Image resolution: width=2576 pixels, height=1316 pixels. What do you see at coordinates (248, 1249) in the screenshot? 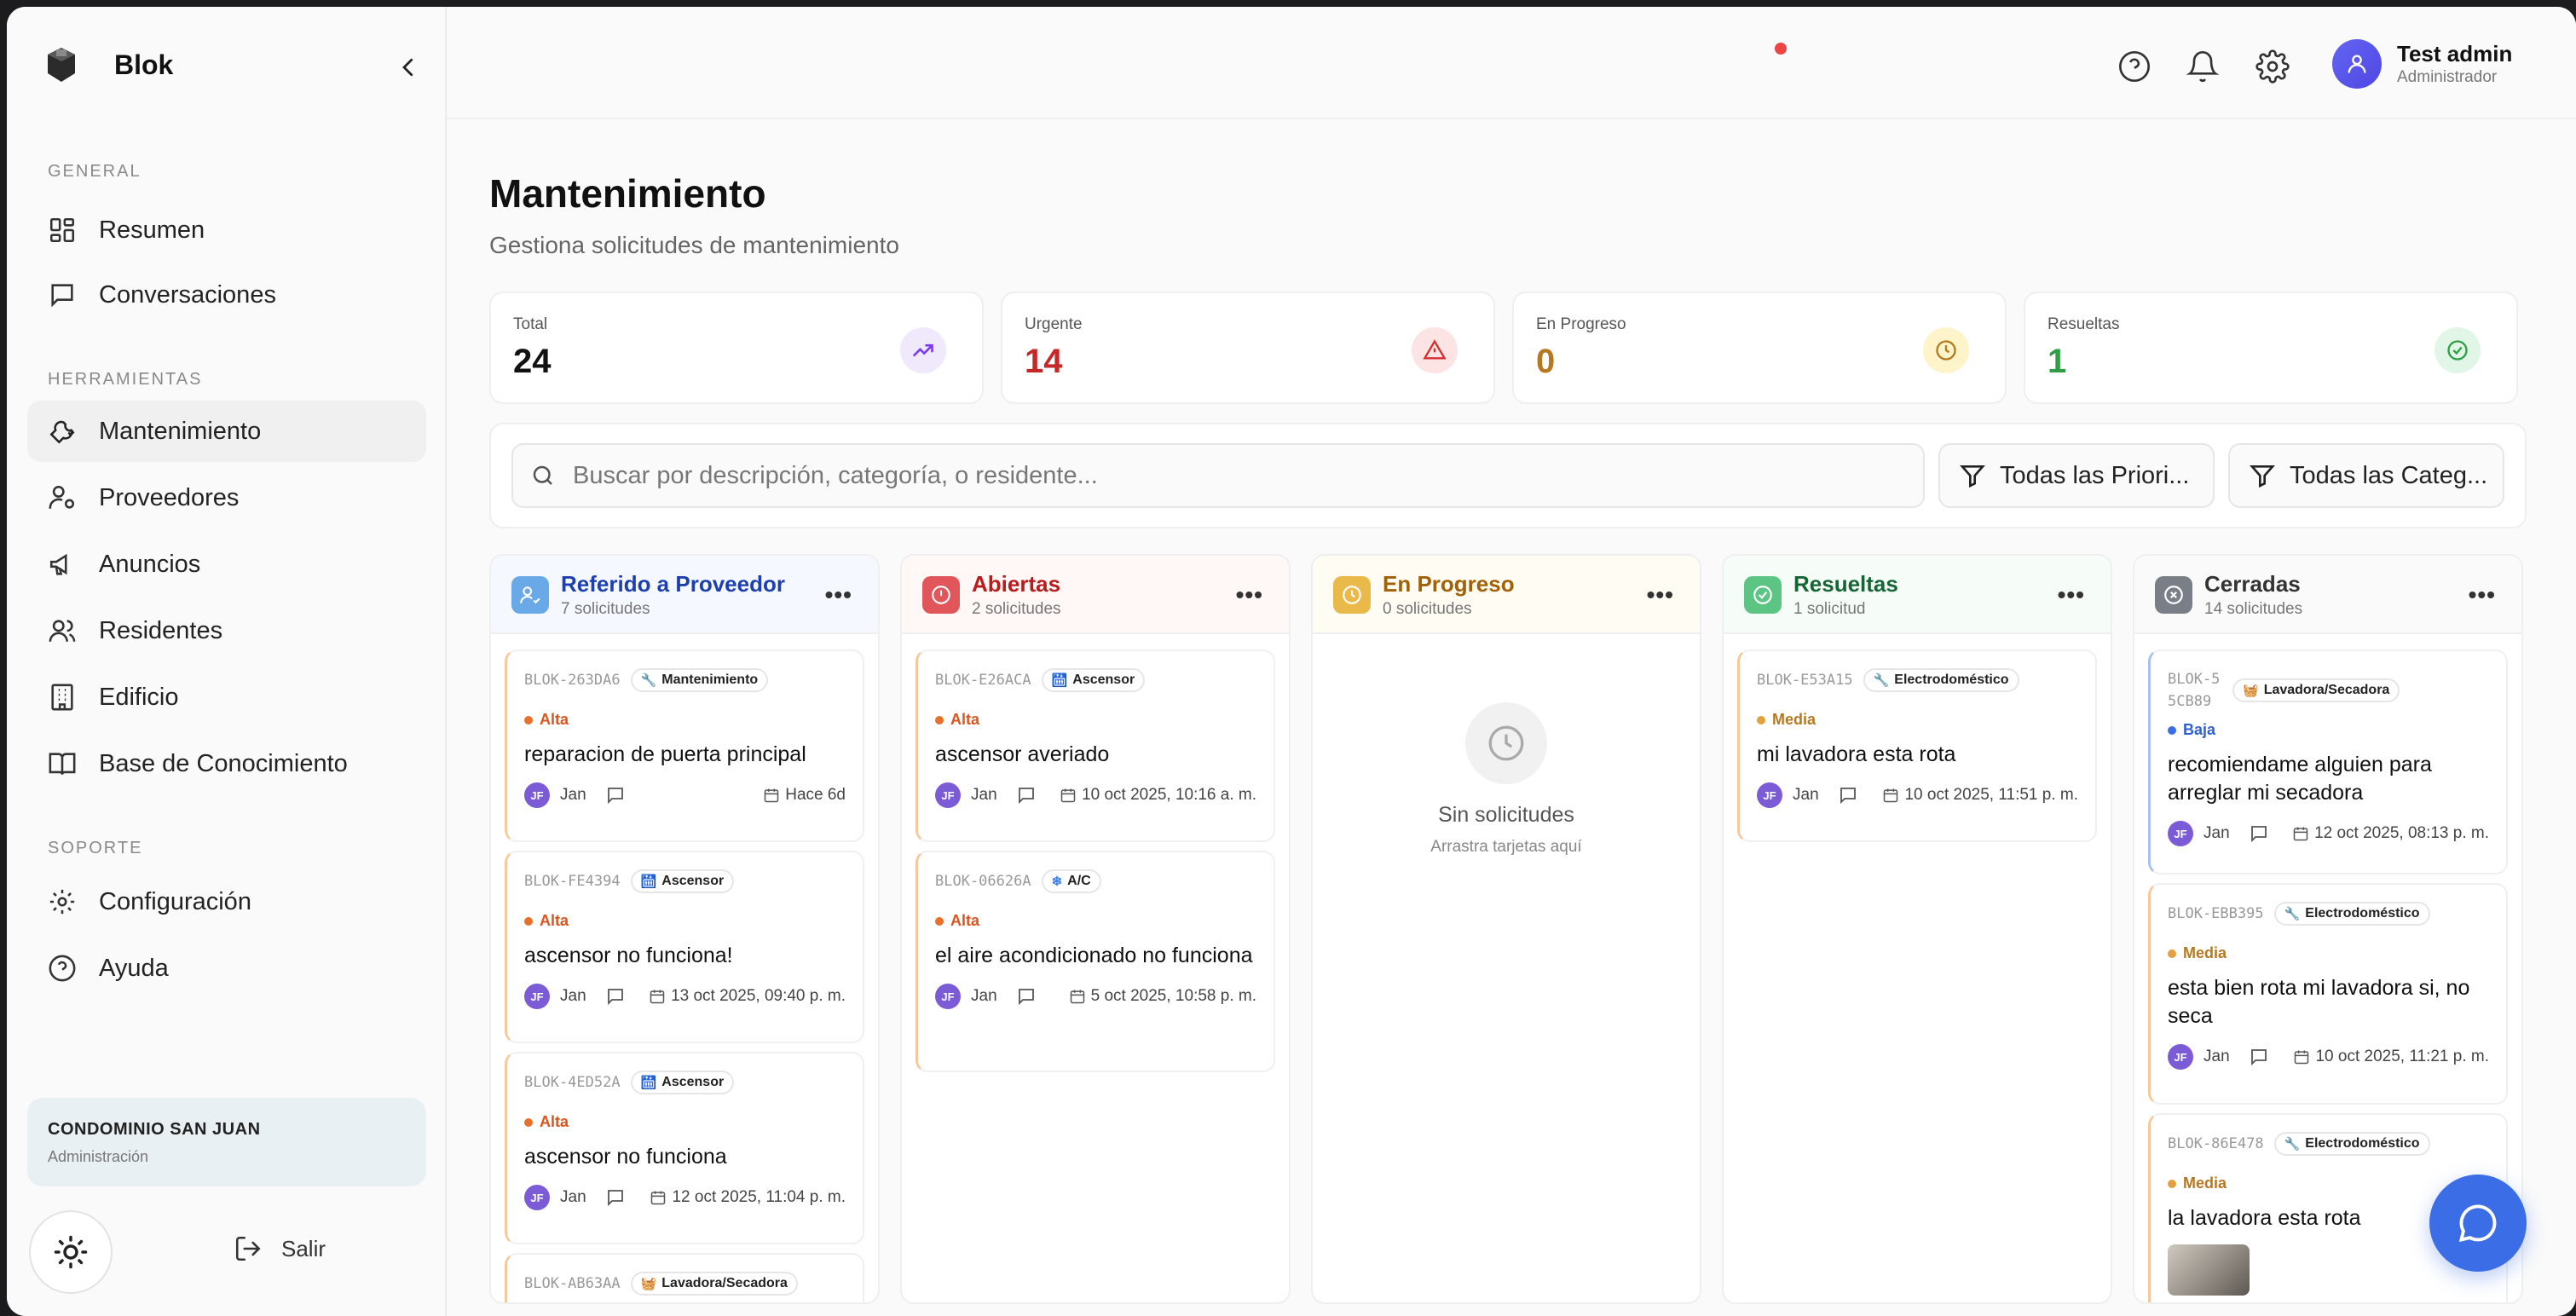
I see `logout-icon` at bounding box center [248, 1249].